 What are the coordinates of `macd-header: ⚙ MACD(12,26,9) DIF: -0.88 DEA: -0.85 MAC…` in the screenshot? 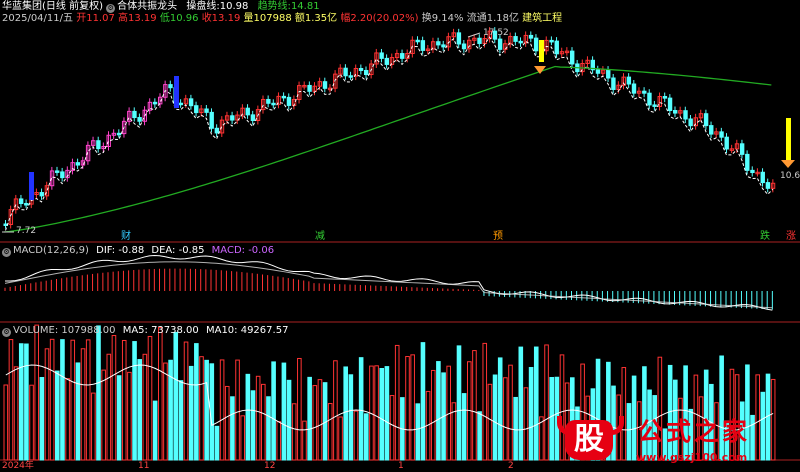 It's located at (138, 251).